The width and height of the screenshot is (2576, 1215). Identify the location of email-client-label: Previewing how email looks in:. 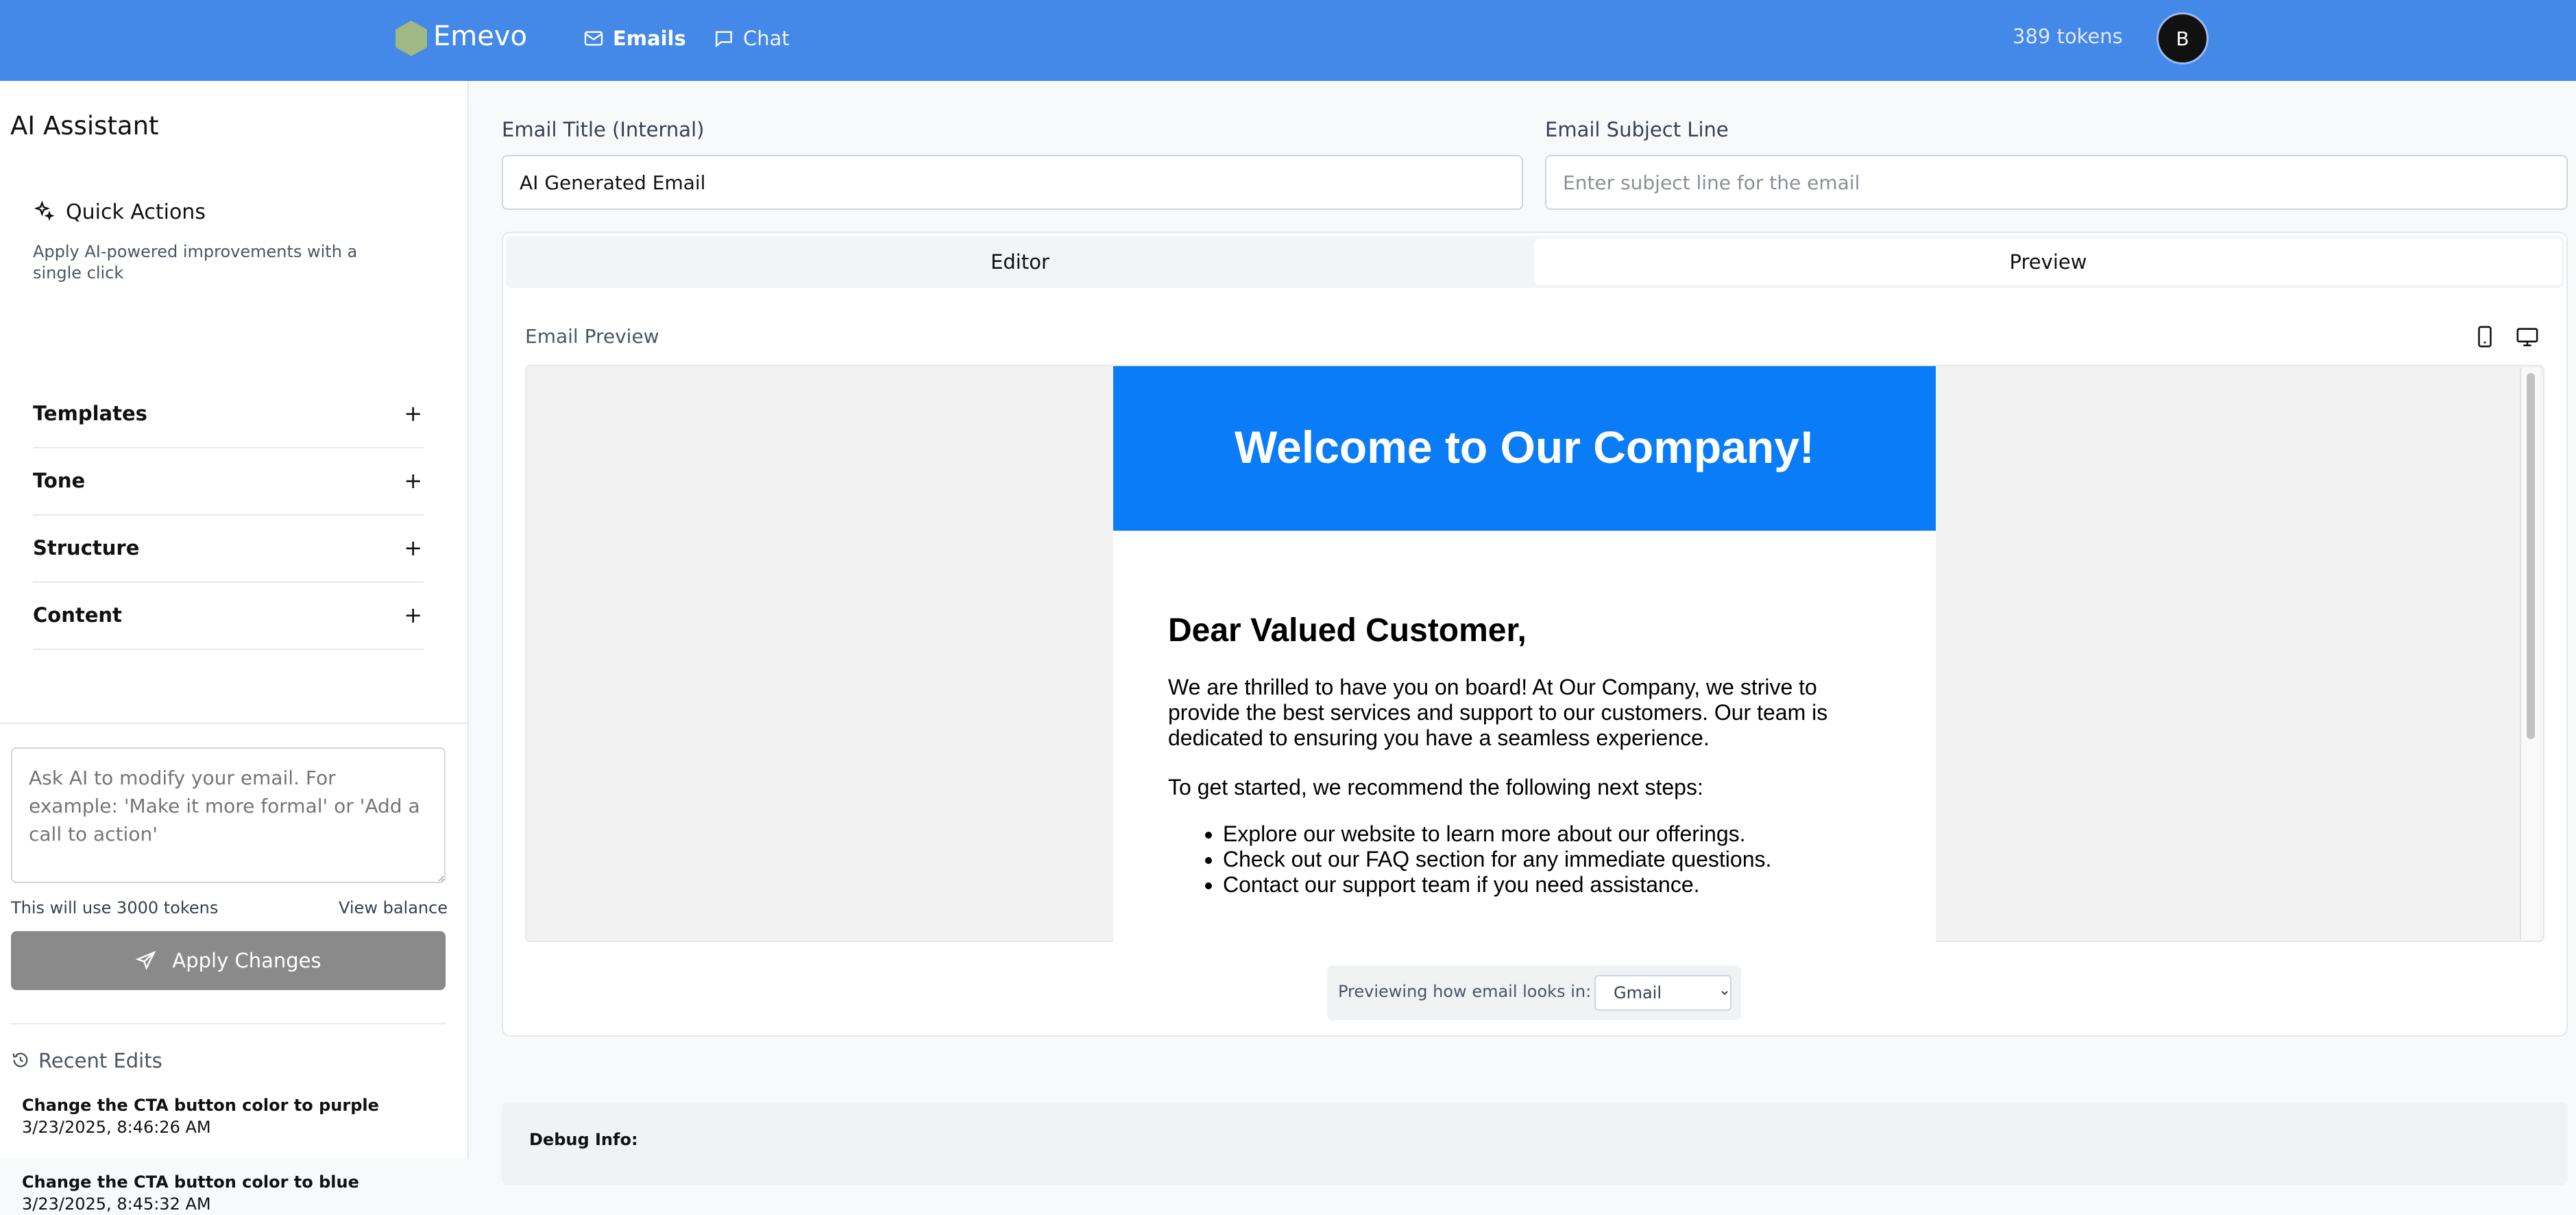
(1465, 991).